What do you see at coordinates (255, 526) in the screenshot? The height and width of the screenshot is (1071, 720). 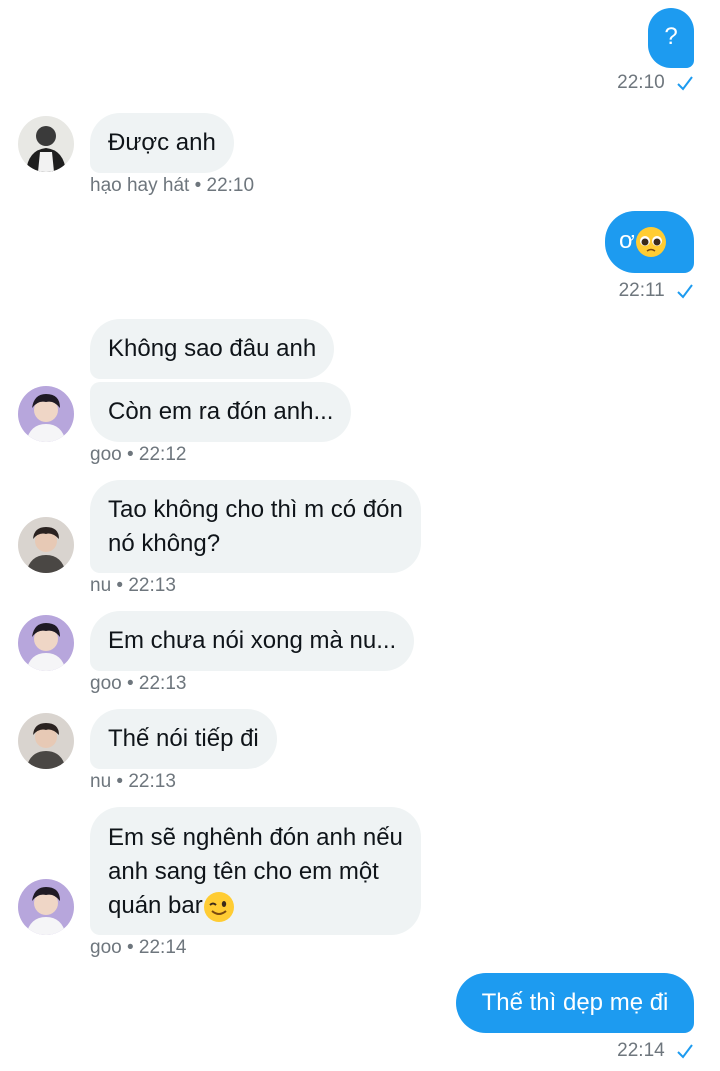 I see `incoming-message: Tao không cho thì m có đón nó không?` at bounding box center [255, 526].